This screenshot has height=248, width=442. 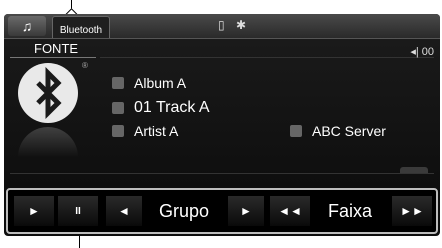 I want to click on registered-mark: ®, so click(x=85, y=65).